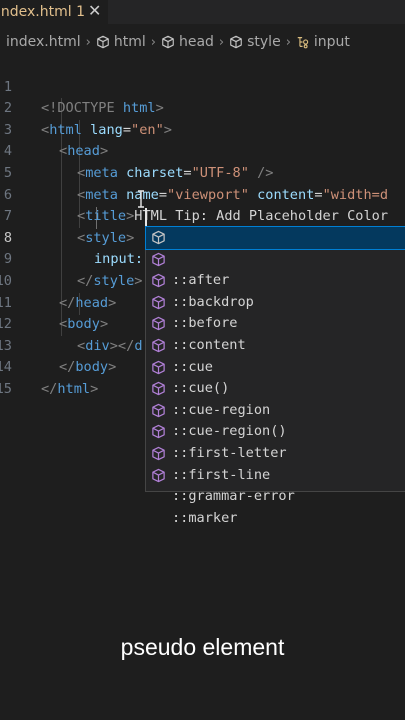 The height and width of the screenshot is (720, 405). What do you see at coordinates (94, 388) in the screenshot?
I see `punct-token: >` at bounding box center [94, 388].